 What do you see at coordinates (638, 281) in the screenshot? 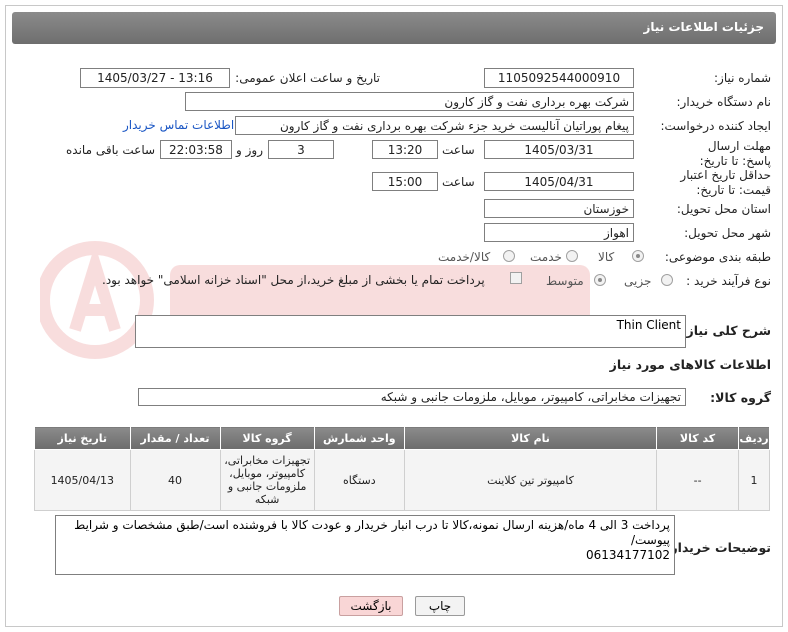
I see `process-option-minor: جزیی` at bounding box center [638, 281].